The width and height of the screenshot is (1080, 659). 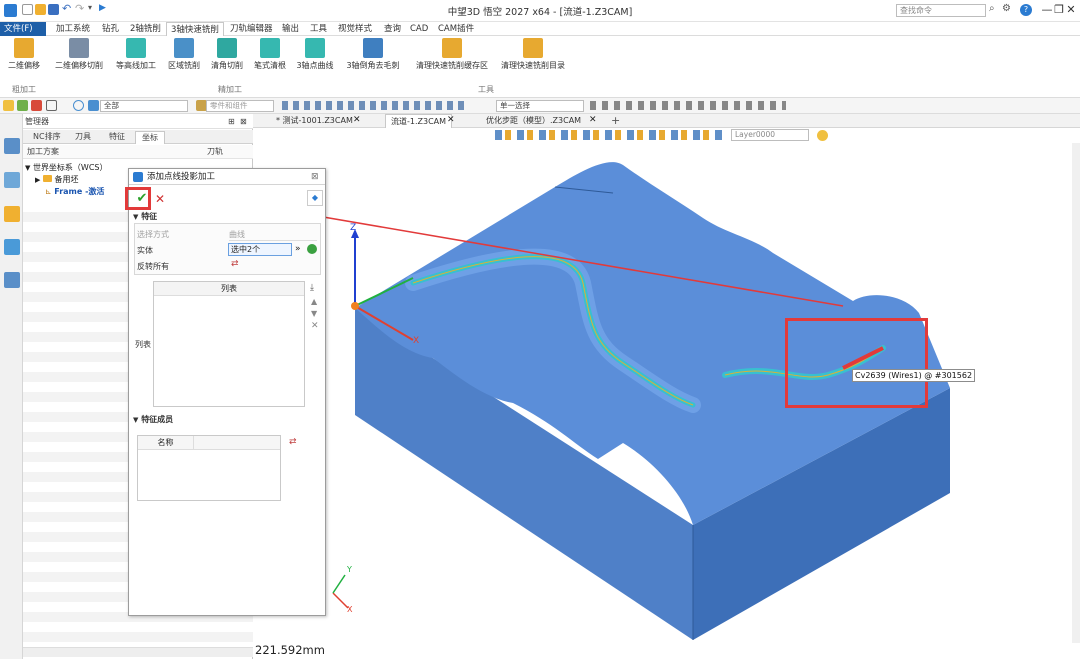 I want to click on plus-icon, so click(x=22, y=105).